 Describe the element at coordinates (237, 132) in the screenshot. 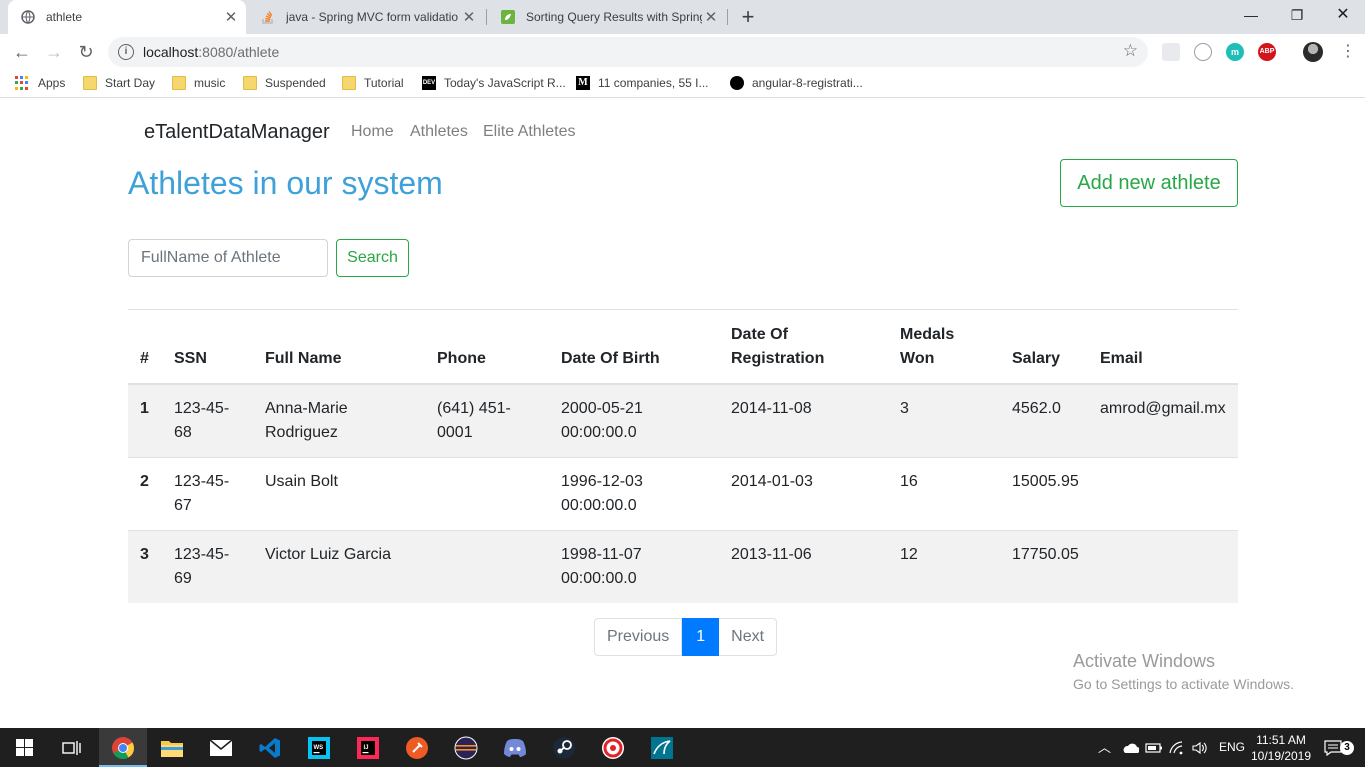

I see `app-brand: eTalentDataManager` at that location.